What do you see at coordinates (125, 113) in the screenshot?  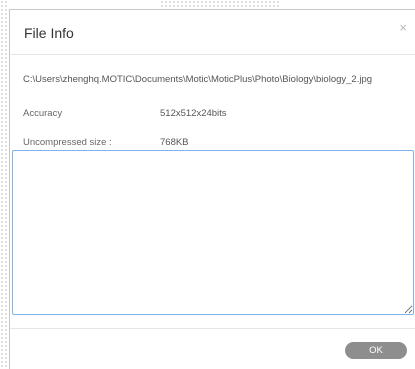 I see `accuracy-row: Accuracy 512x512x24bits` at bounding box center [125, 113].